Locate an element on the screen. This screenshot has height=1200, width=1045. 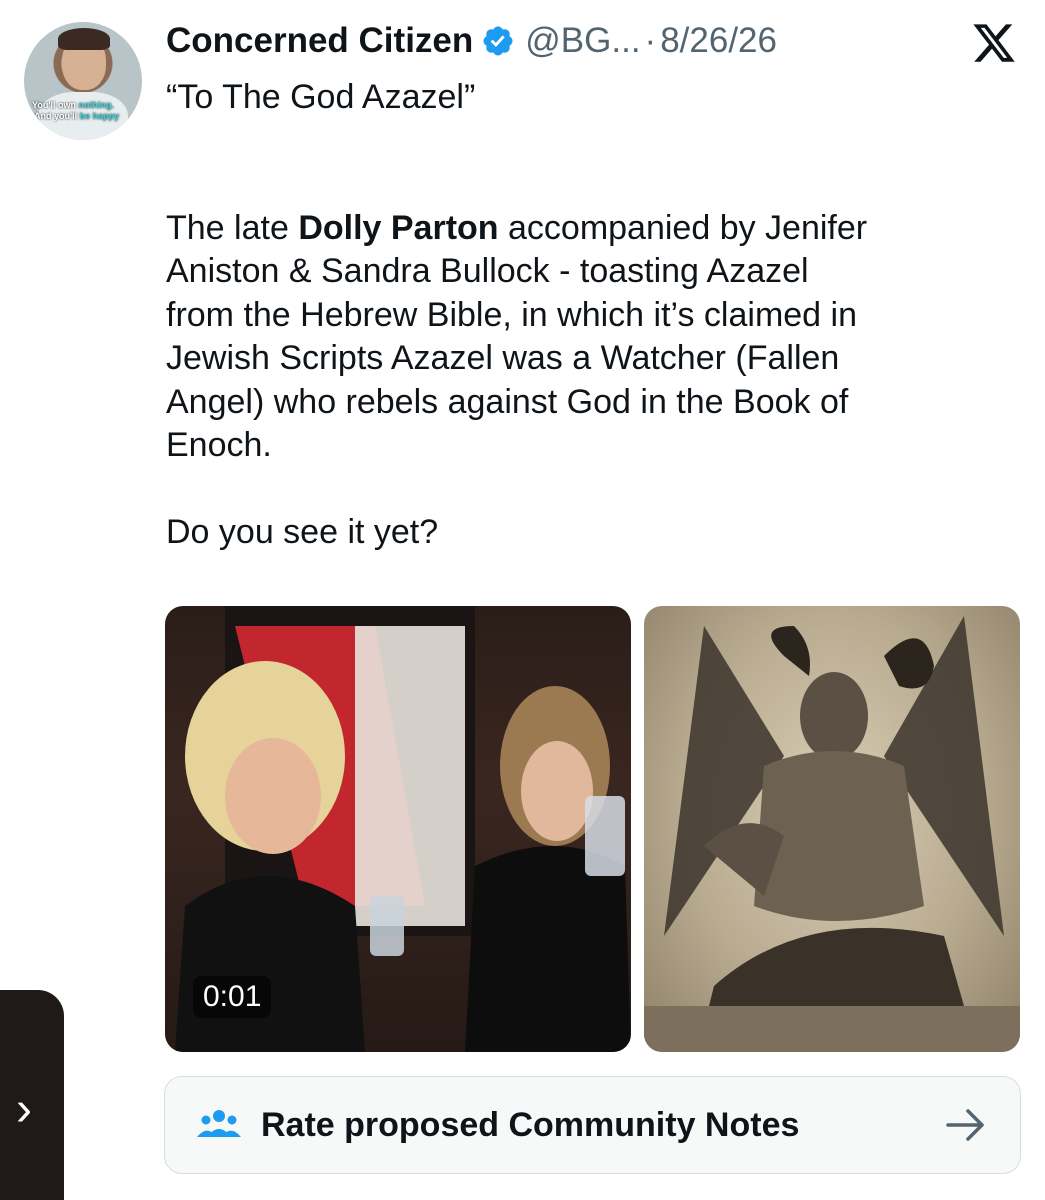
community-notes-label: Rate proposed Community Notes is located at coordinates (530, 1124).